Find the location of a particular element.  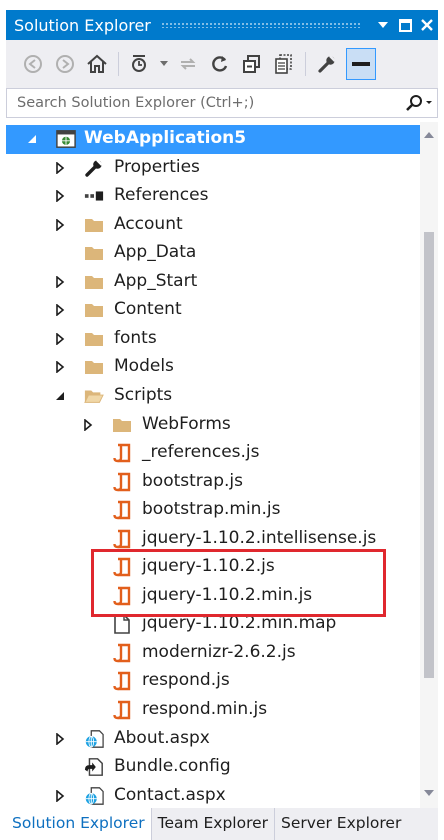

tree-item: WebApplication5 is located at coordinates (213, 139).